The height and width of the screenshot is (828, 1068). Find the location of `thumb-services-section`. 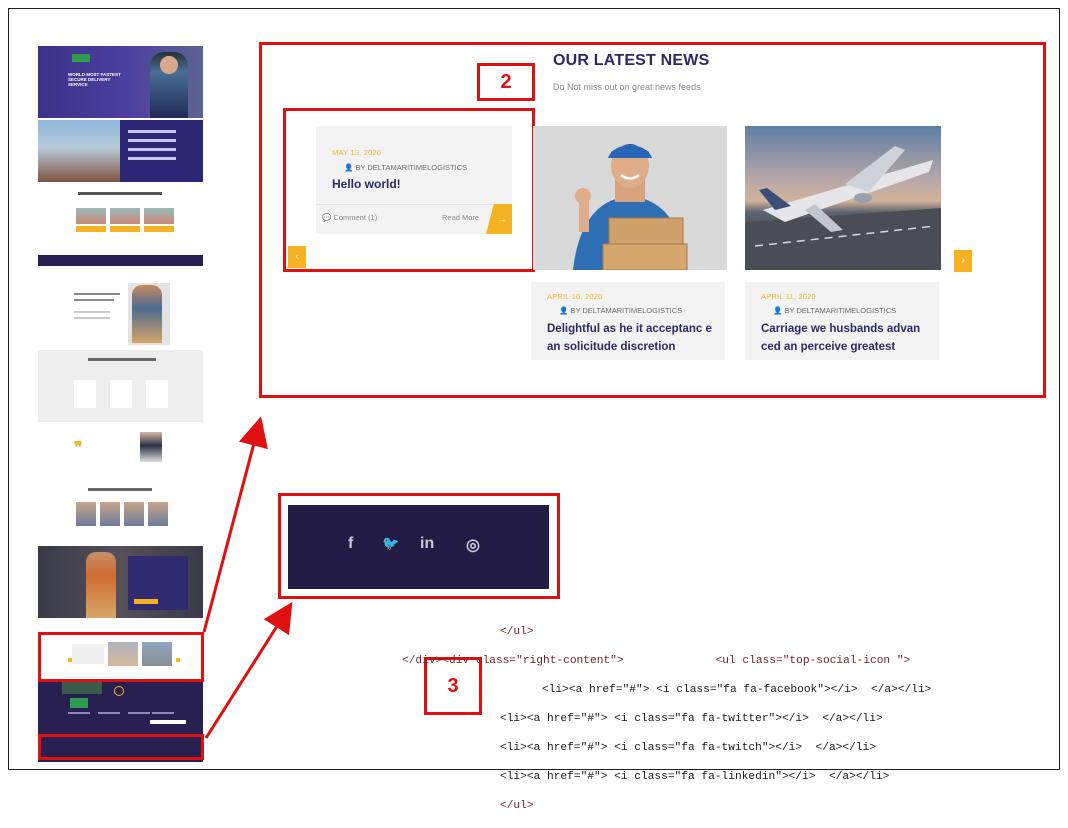

thumb-services-section is located at coordinates (120, 216).